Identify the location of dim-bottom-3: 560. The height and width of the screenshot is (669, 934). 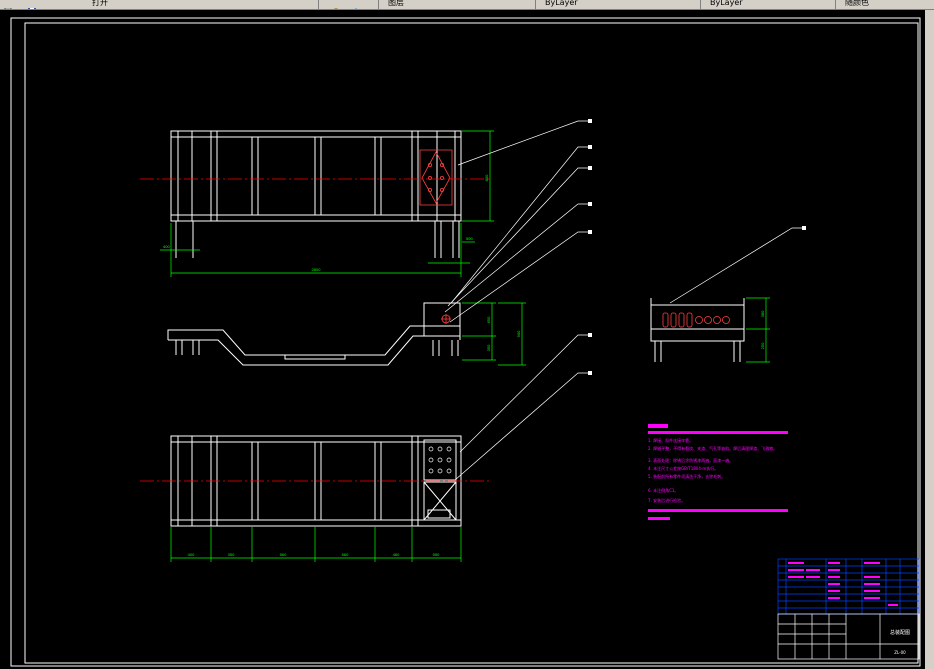
(283, 554).